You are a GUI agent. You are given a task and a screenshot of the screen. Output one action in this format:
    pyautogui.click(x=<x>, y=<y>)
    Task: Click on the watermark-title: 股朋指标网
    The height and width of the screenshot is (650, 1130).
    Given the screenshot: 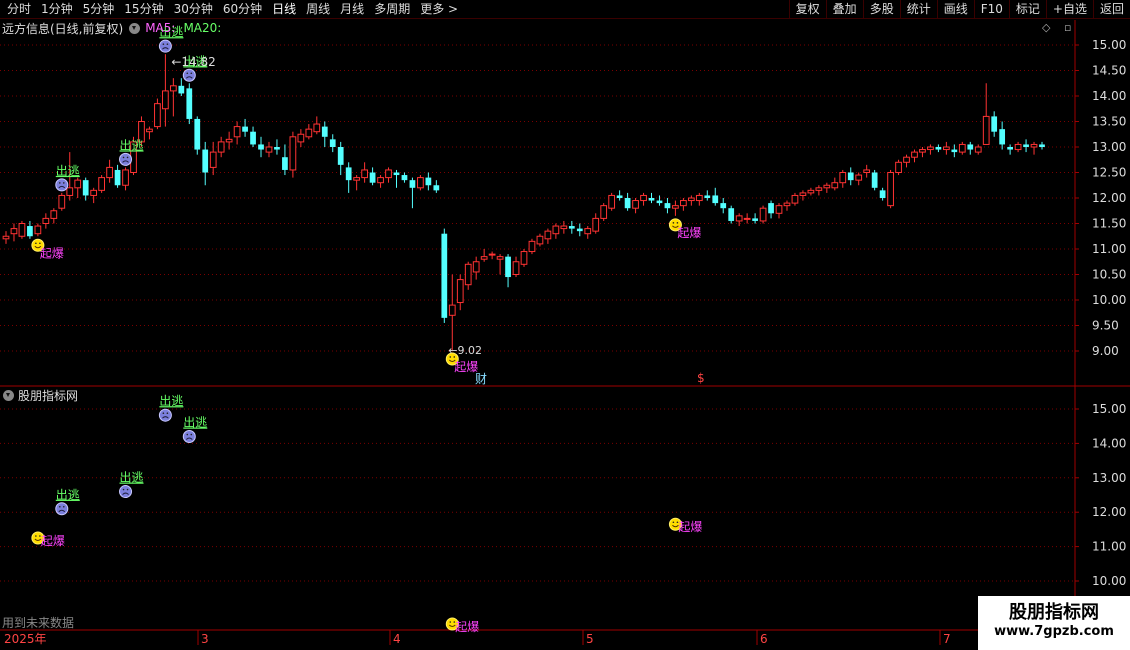 What is the action you would take?
    pyautogui.click(x=1054, y=612)
    